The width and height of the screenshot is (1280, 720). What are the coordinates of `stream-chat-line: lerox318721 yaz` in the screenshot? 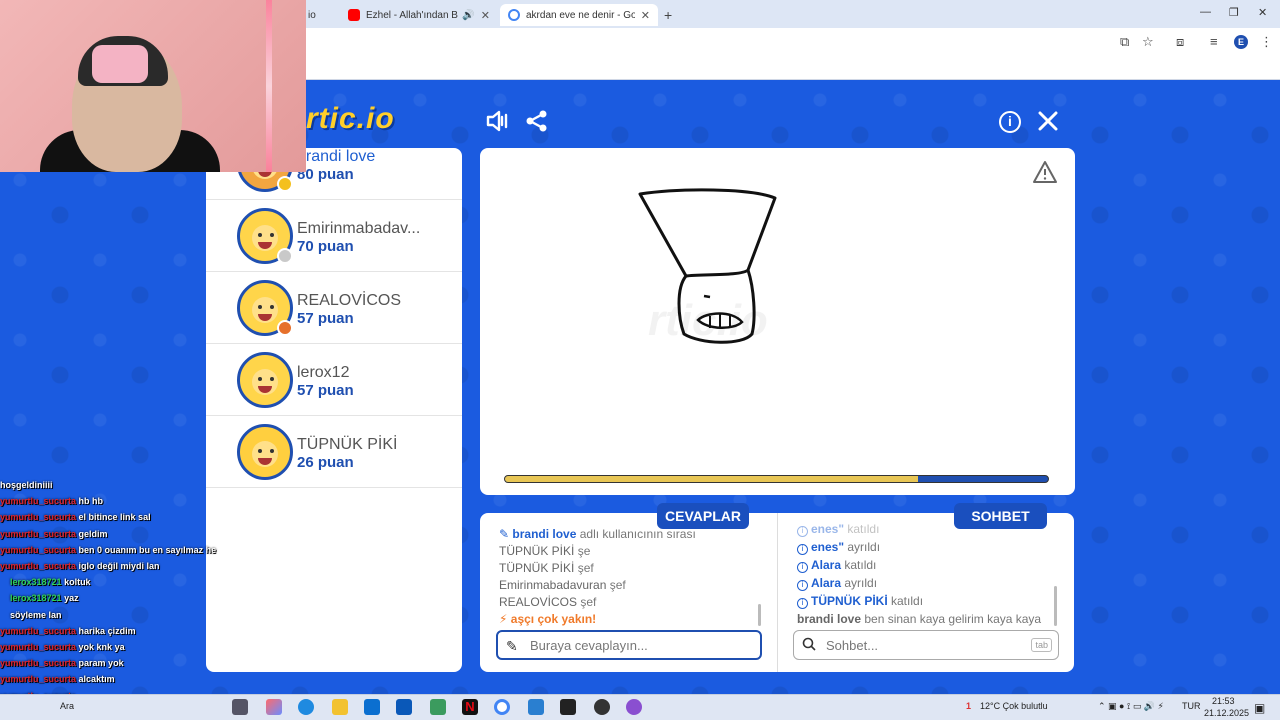 It's located at (44, 598).